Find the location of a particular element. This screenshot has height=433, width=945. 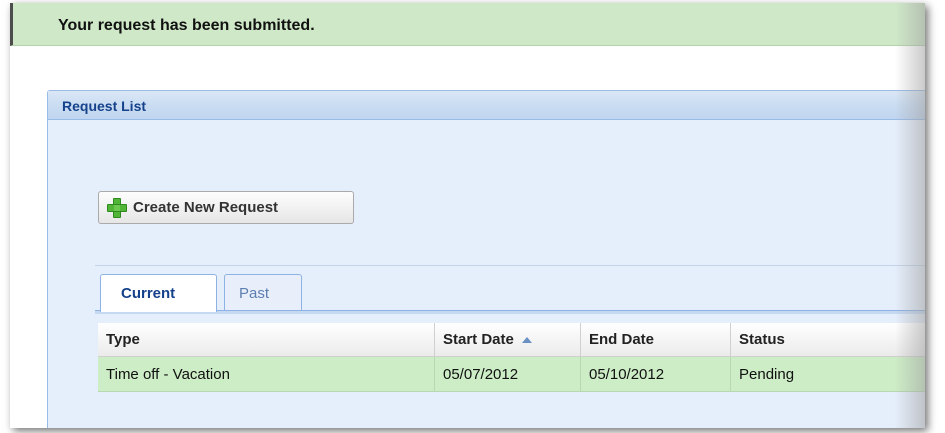

cell-start-date: 05/07/2012 is located at coordinates (508, 374).